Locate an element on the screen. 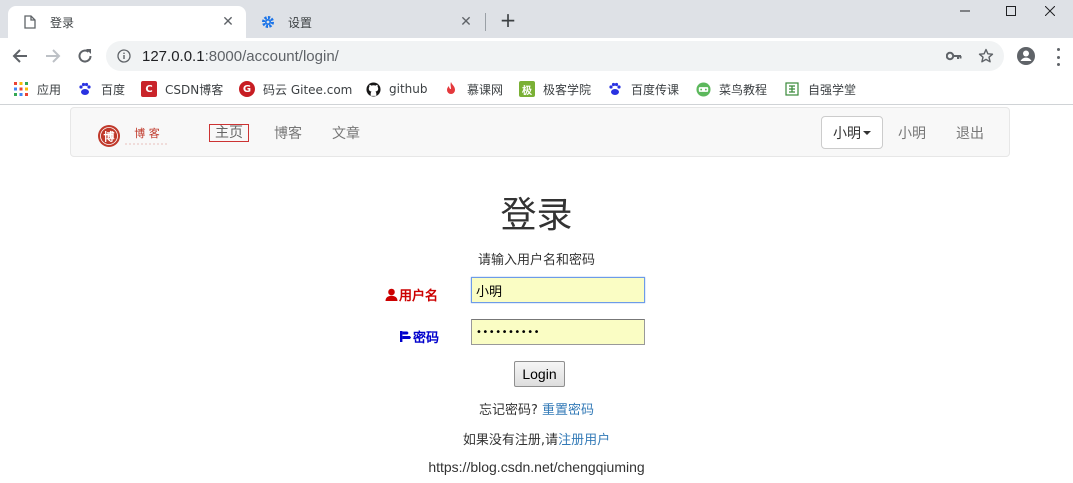  bookmark-runoob: 菜鸟教程 is located at coordinates (731, 89).